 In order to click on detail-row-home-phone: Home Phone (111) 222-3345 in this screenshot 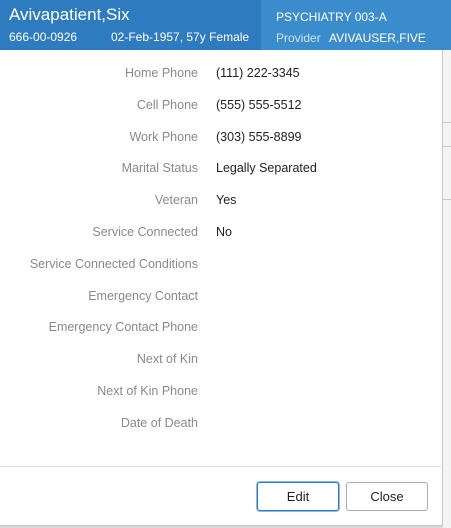, I will do `click(220, 74)`.